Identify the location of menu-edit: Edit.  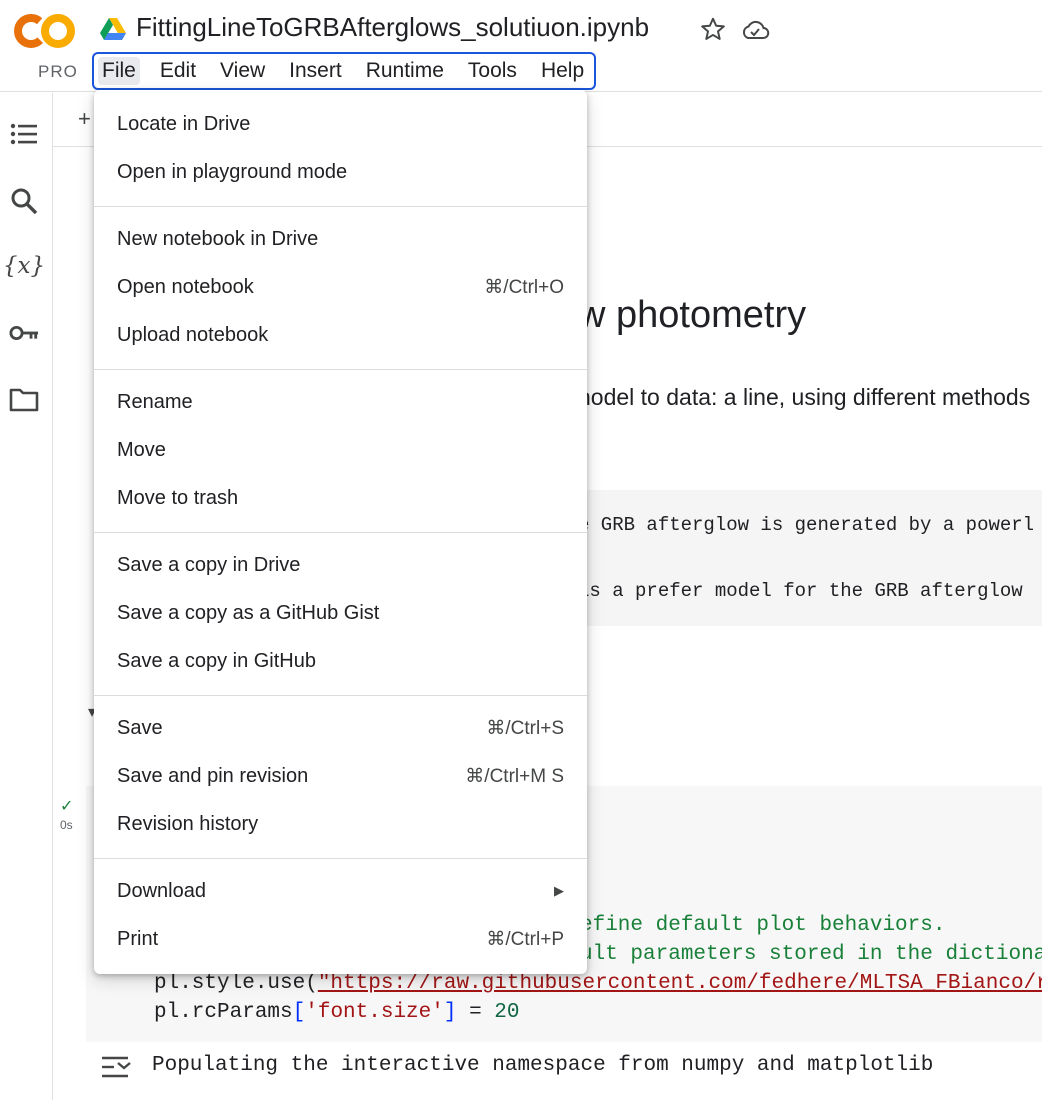
(178, 71).